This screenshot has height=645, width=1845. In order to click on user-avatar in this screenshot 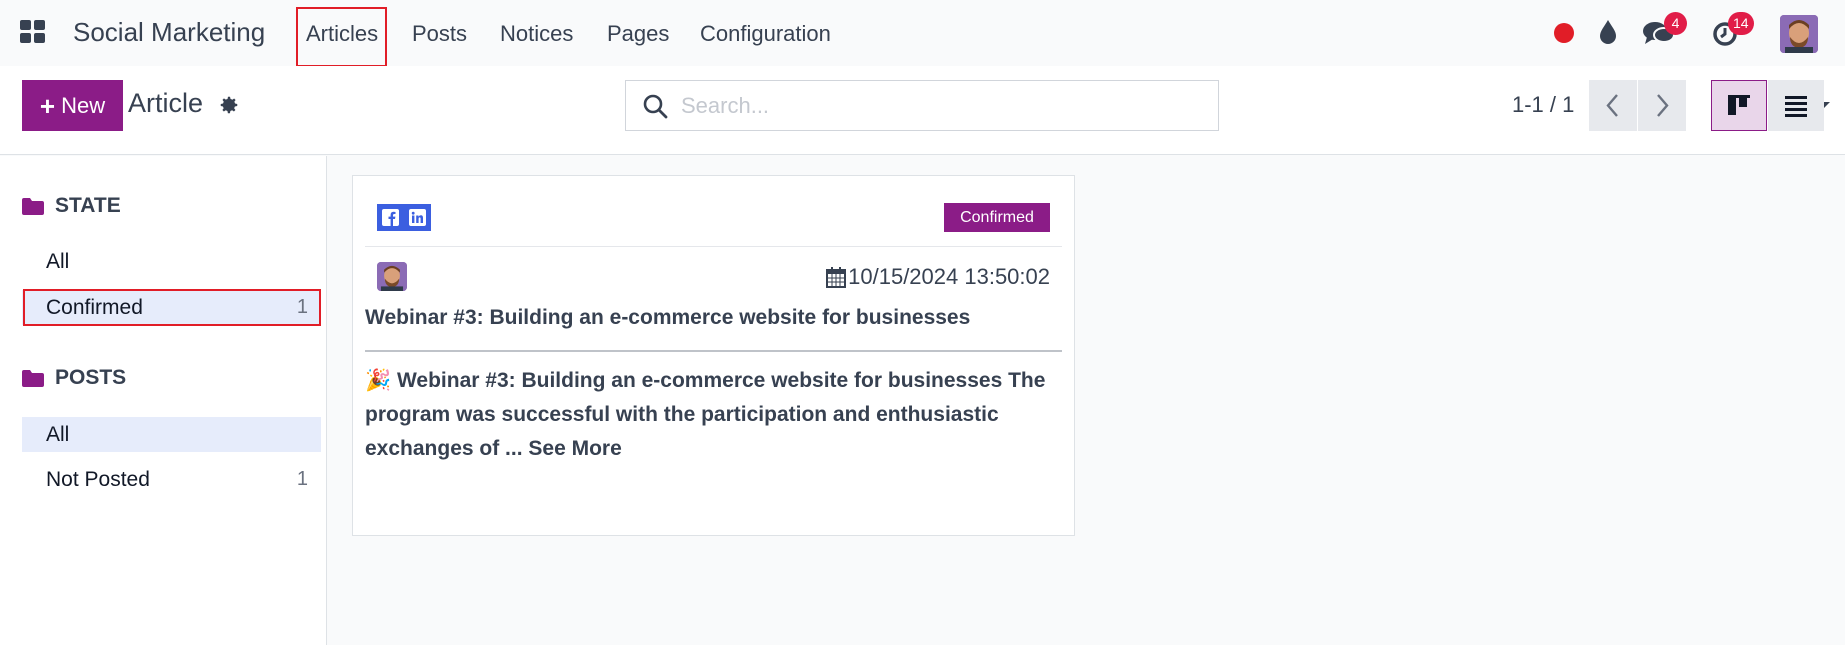, I will do `click(1799, 34)`.